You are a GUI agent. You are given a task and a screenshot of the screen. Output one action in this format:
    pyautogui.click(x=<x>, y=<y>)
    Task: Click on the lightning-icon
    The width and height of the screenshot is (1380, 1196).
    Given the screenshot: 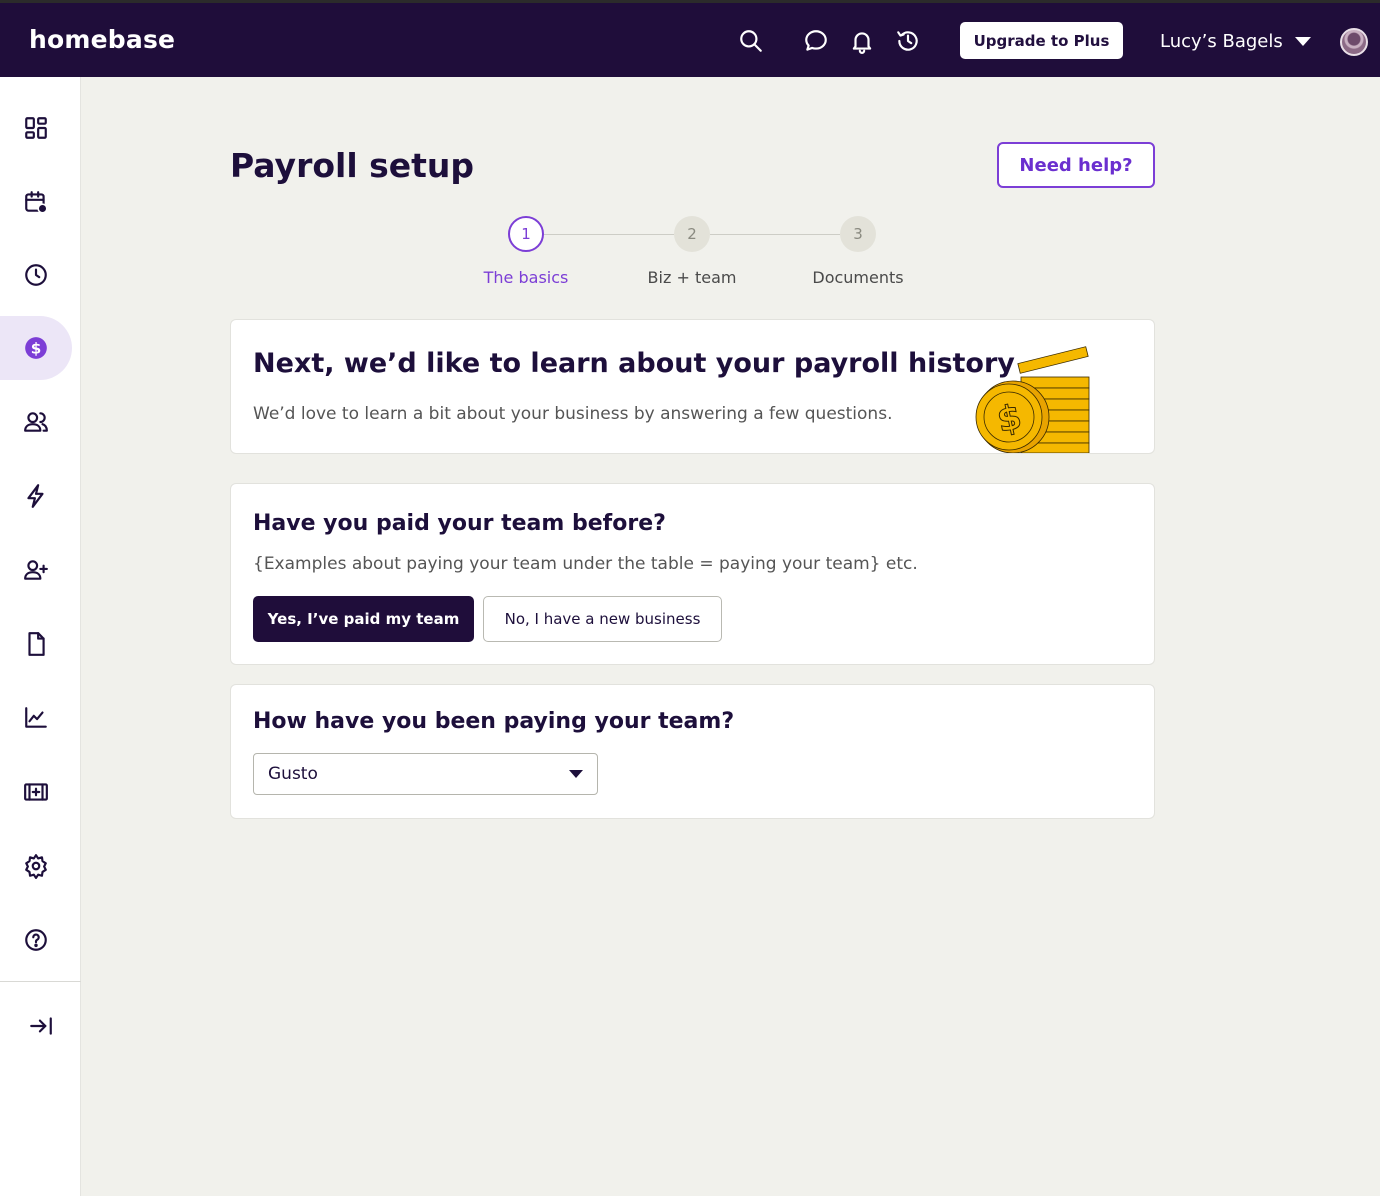 What is the action you would take?
    pyautogui.click(x=36, y=496)
    